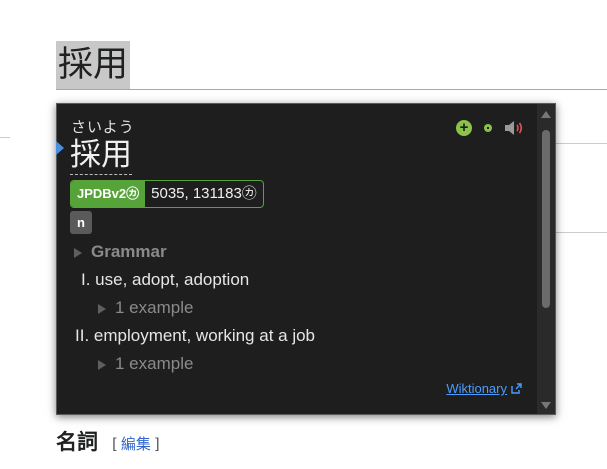  I want to click on edit-link: 編集, so click(136, 444).